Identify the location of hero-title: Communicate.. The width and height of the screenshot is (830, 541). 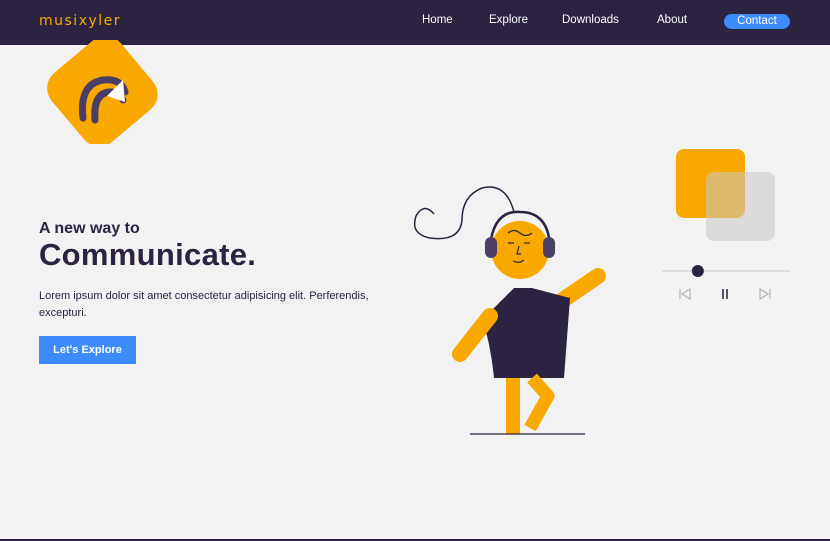
(148, 254).